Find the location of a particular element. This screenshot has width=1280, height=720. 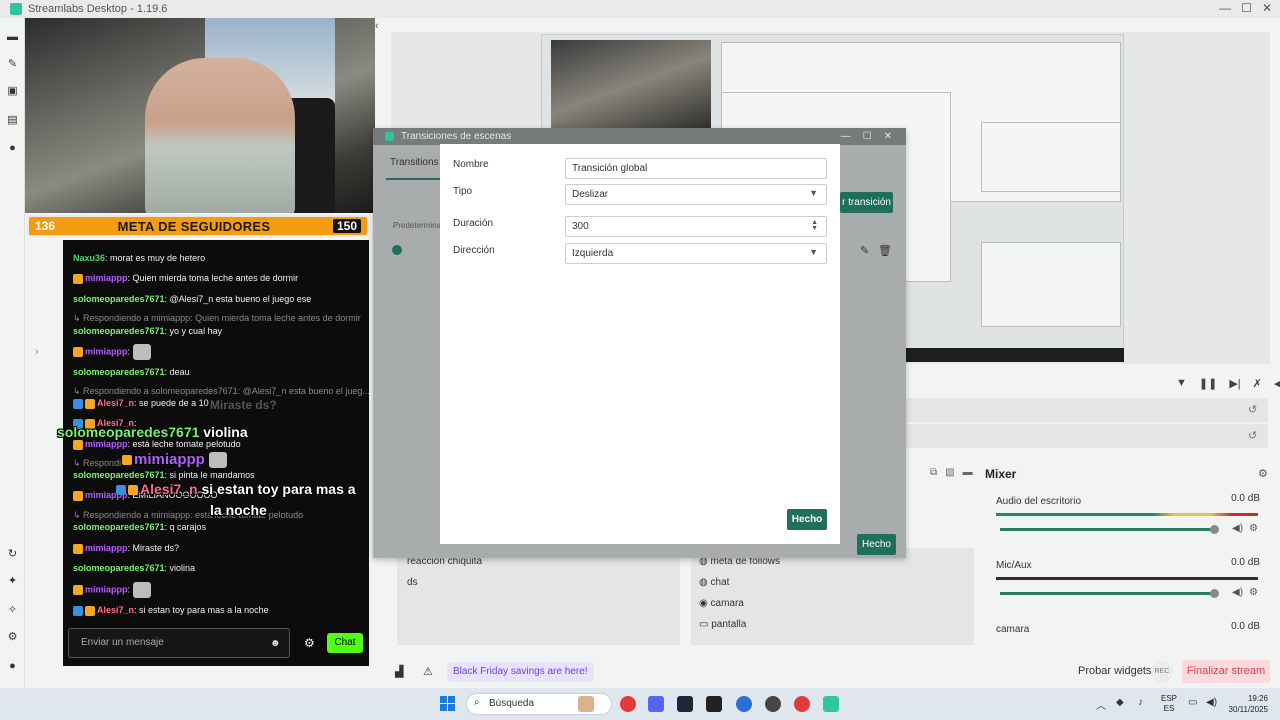

overlay-message-3: Alesi7_n si estan toy para mas a la noche is located at coordinates (236, 500).